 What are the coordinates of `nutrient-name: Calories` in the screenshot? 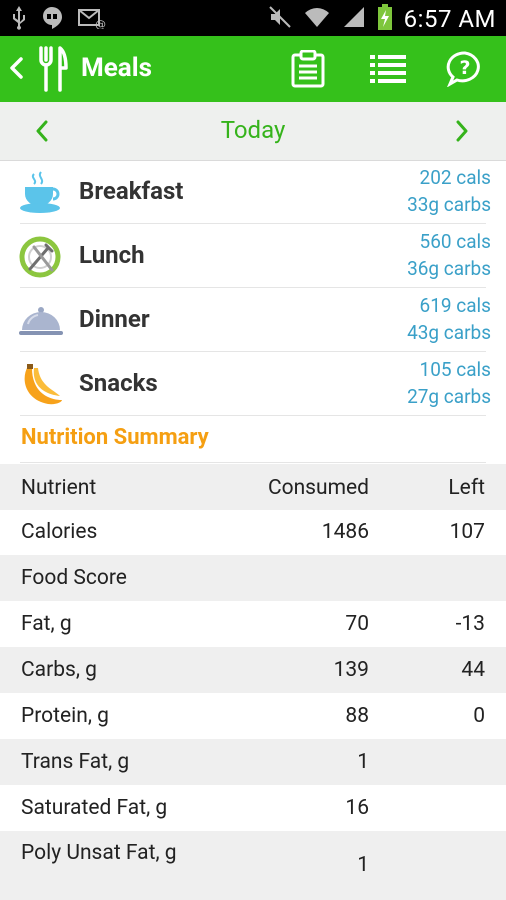 It's located at (59, 532).